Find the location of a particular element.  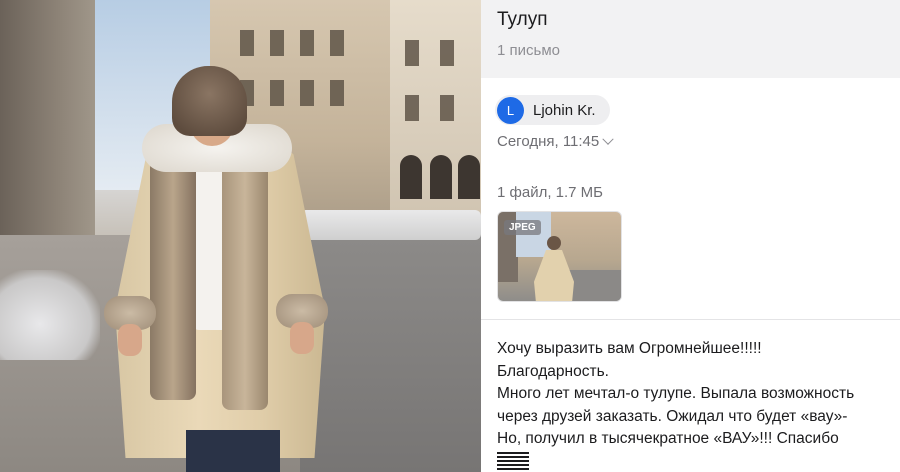

hand-right is located at coordinates (302, 338).